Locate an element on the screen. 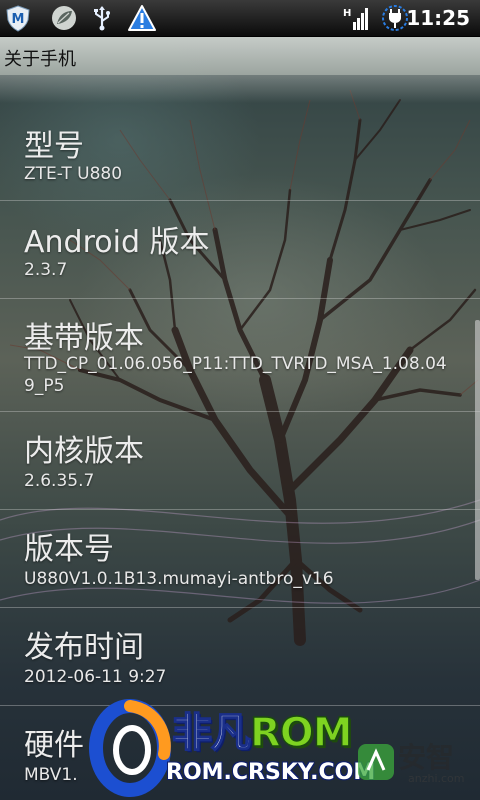 This screenshot has height=800, width=480. list-item-release-date: 发布时间 2012-06-11 9:27 is located at coordinates (240, 656).